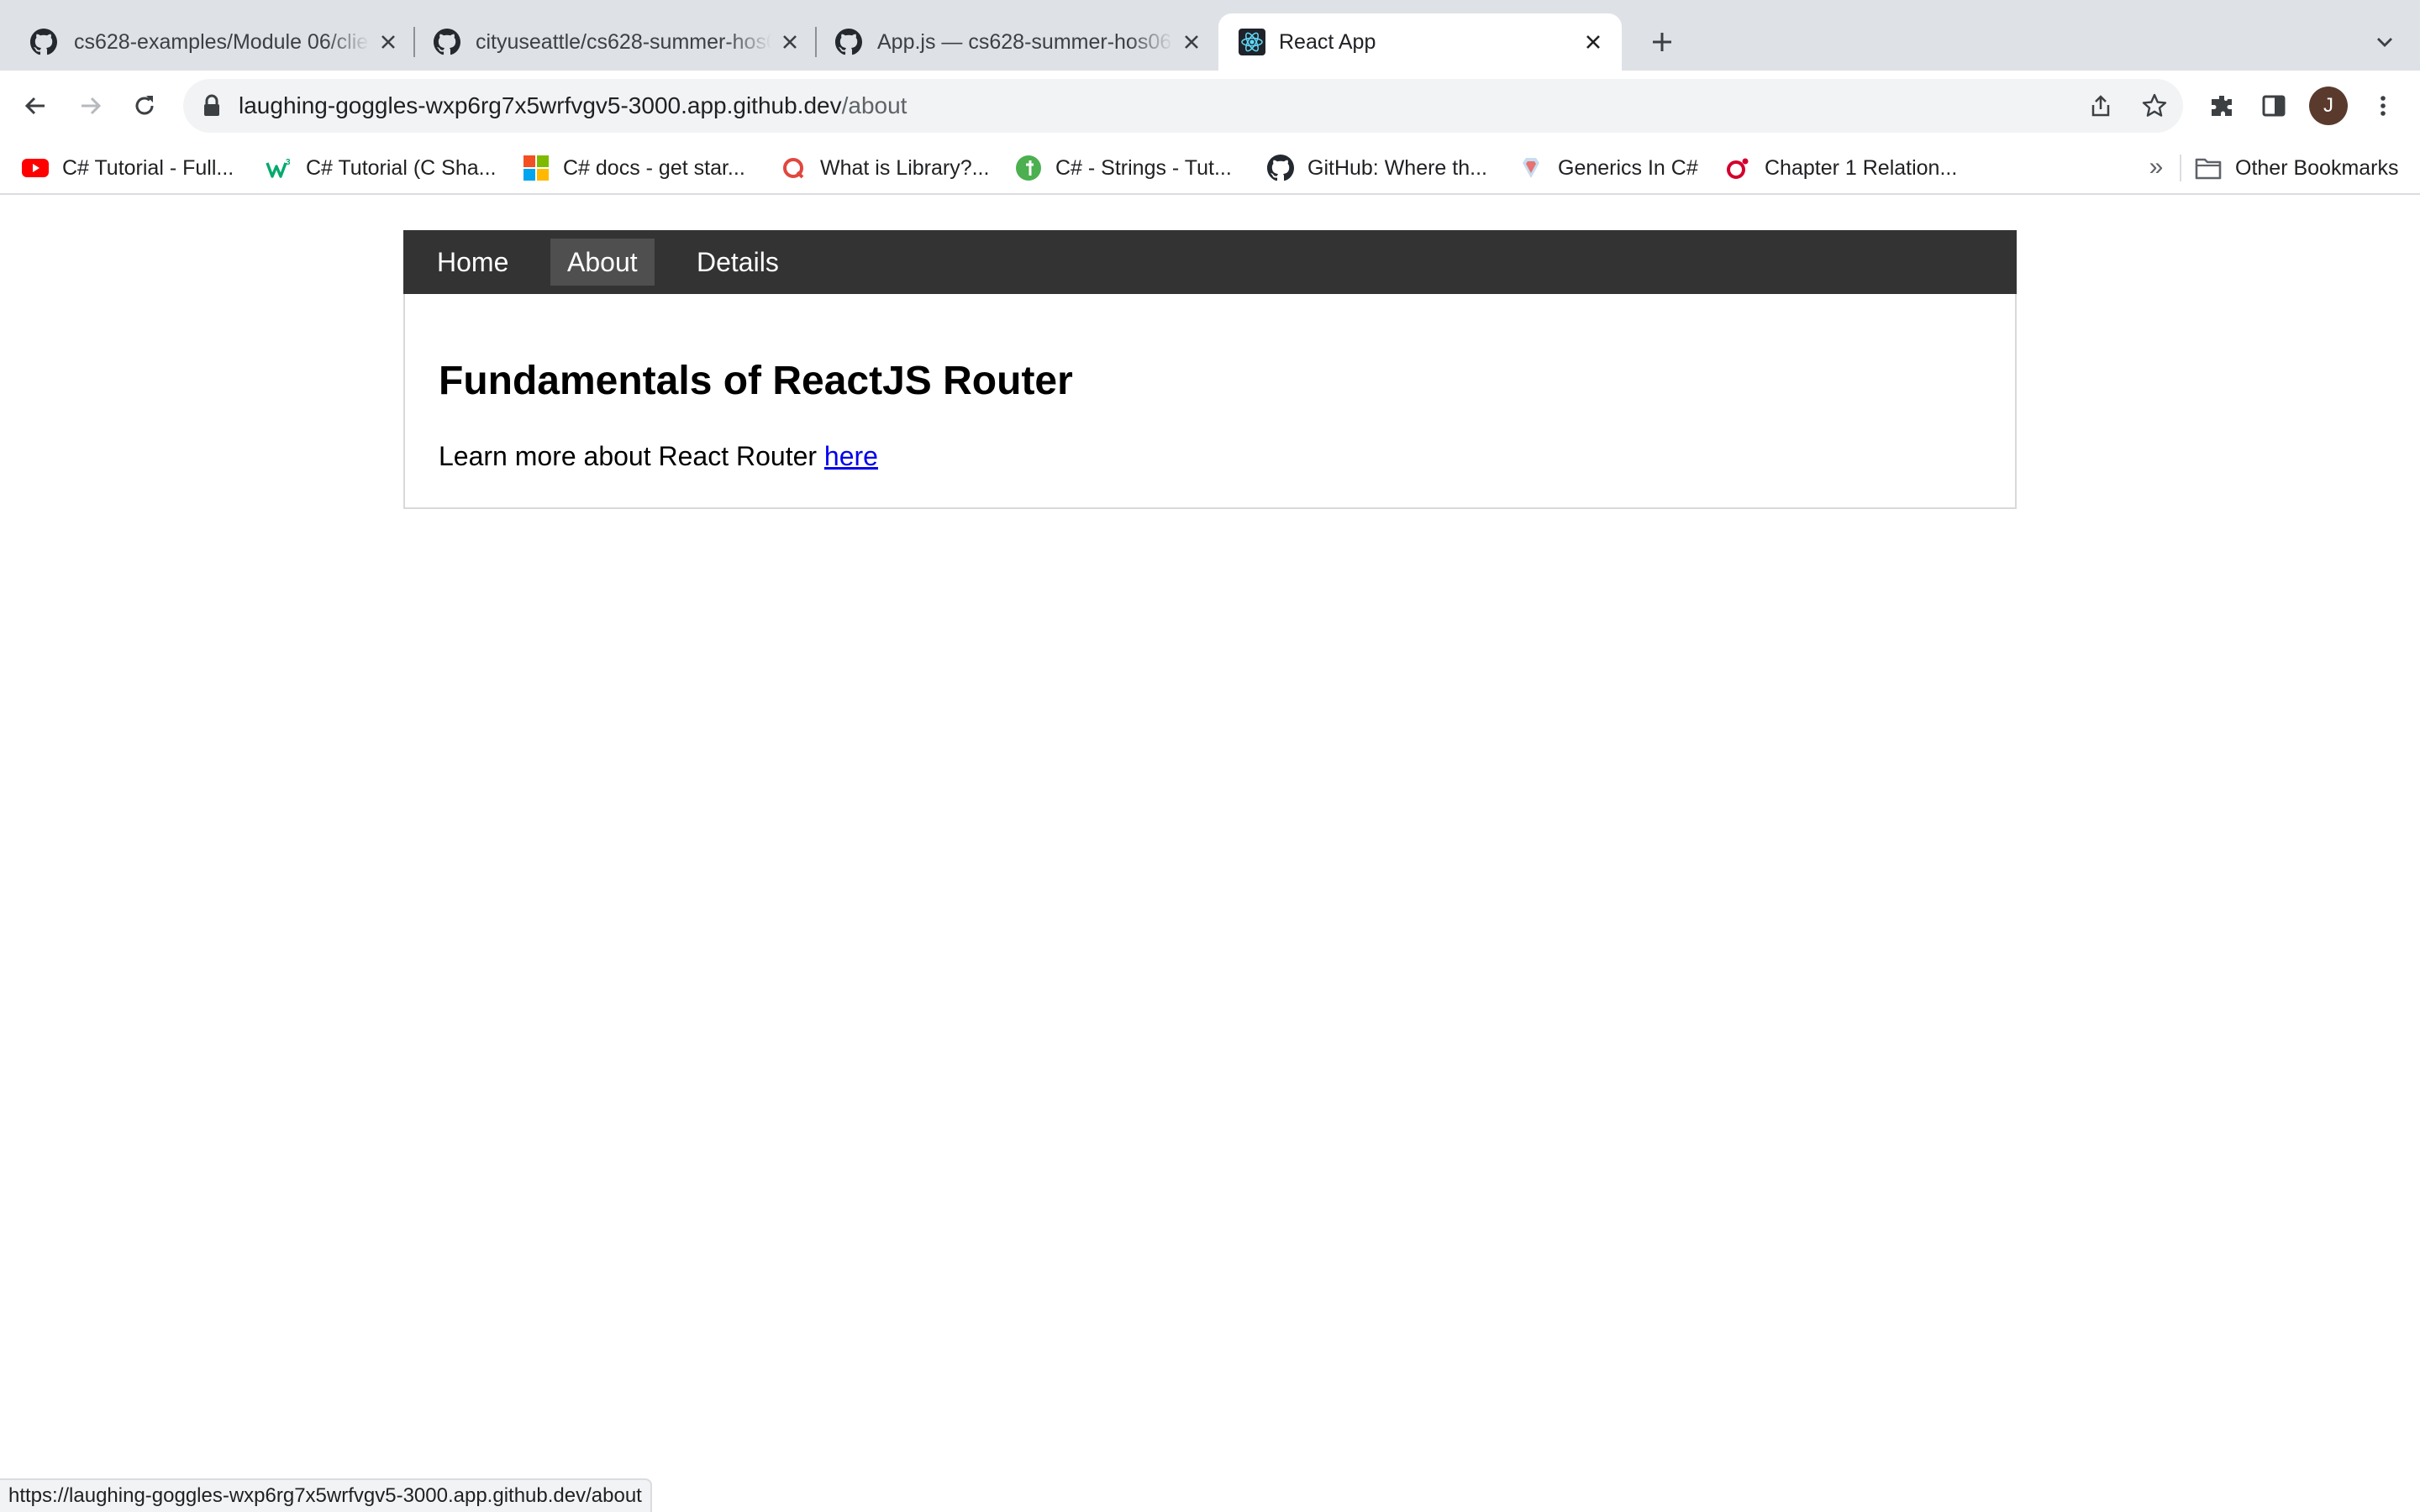 The image size is (2420, 1512). Describe the element at coordinates (2329, 106) in the screenshot. I see `profile-avatar: J` at that location.